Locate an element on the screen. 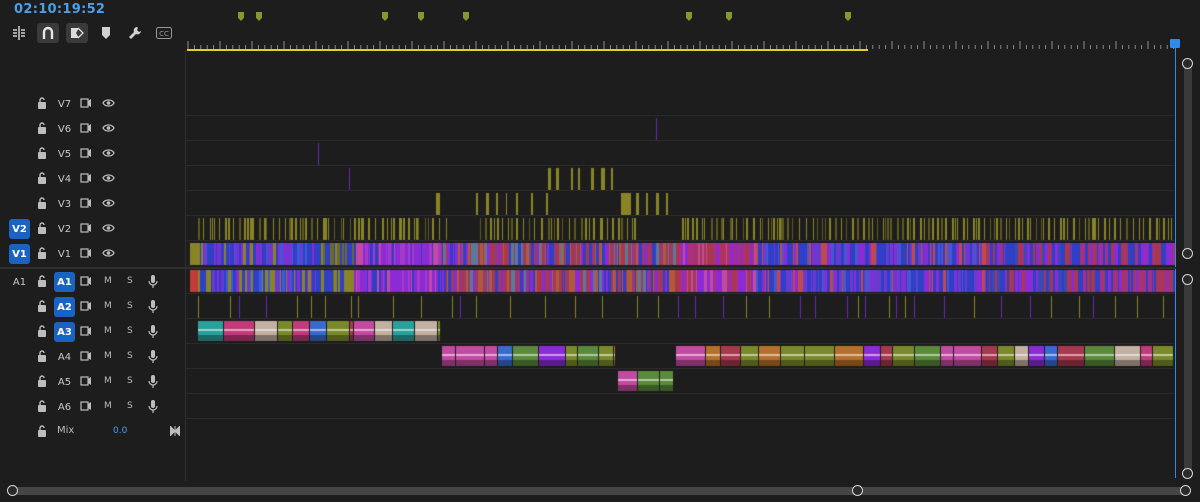 The height and width of the screenshot is (502, 1200). video-audio-divider is located at coordinates (588, 268).